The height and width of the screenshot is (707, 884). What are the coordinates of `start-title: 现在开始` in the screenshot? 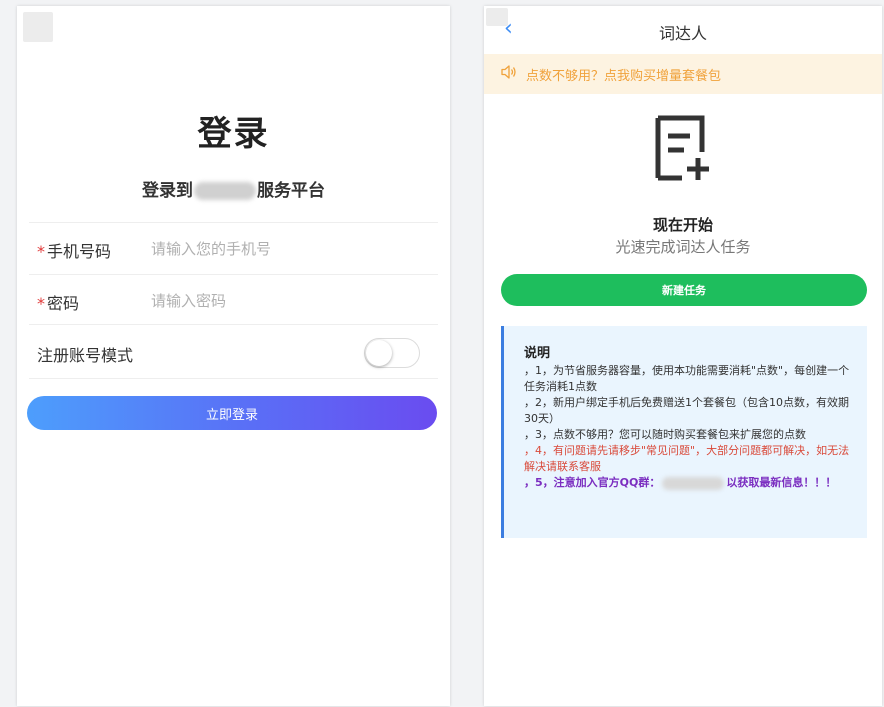 It's located at (682, 225).